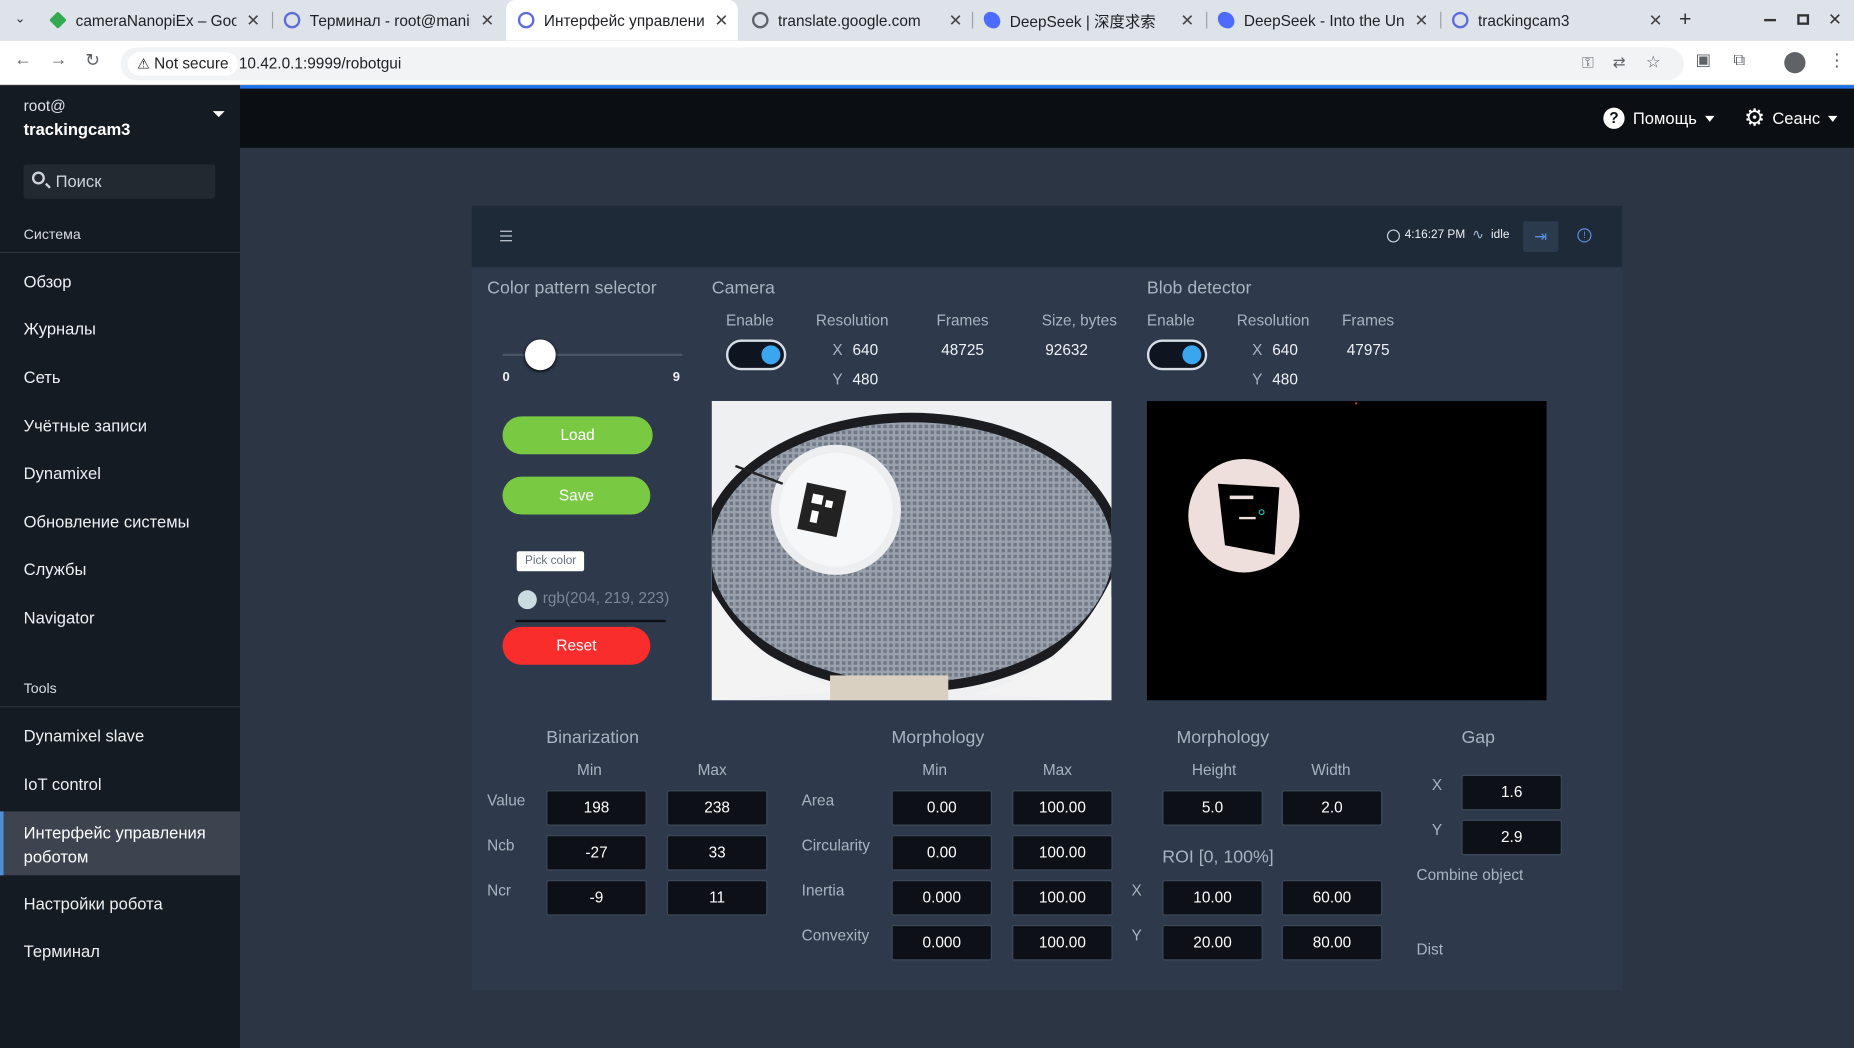 The image size is (1854, 1048). What do you see at coordinates (1803, 19) in the screenshot?
I see `restore-window-icon` at bounding box center [1803, 19].